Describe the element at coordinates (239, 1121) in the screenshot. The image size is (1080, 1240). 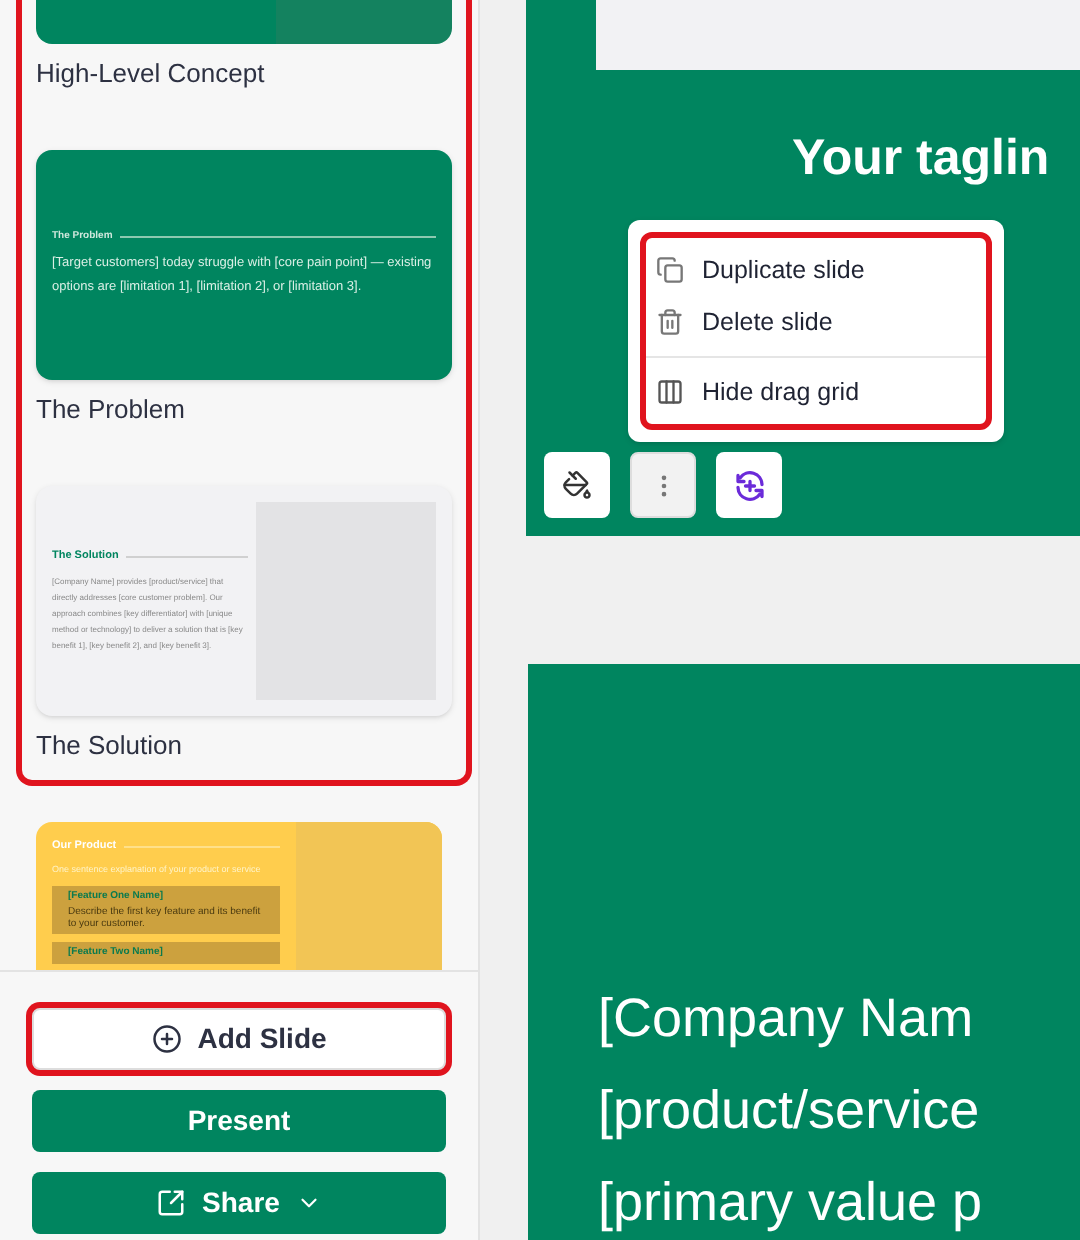
I see `present-button: Present` at that location.